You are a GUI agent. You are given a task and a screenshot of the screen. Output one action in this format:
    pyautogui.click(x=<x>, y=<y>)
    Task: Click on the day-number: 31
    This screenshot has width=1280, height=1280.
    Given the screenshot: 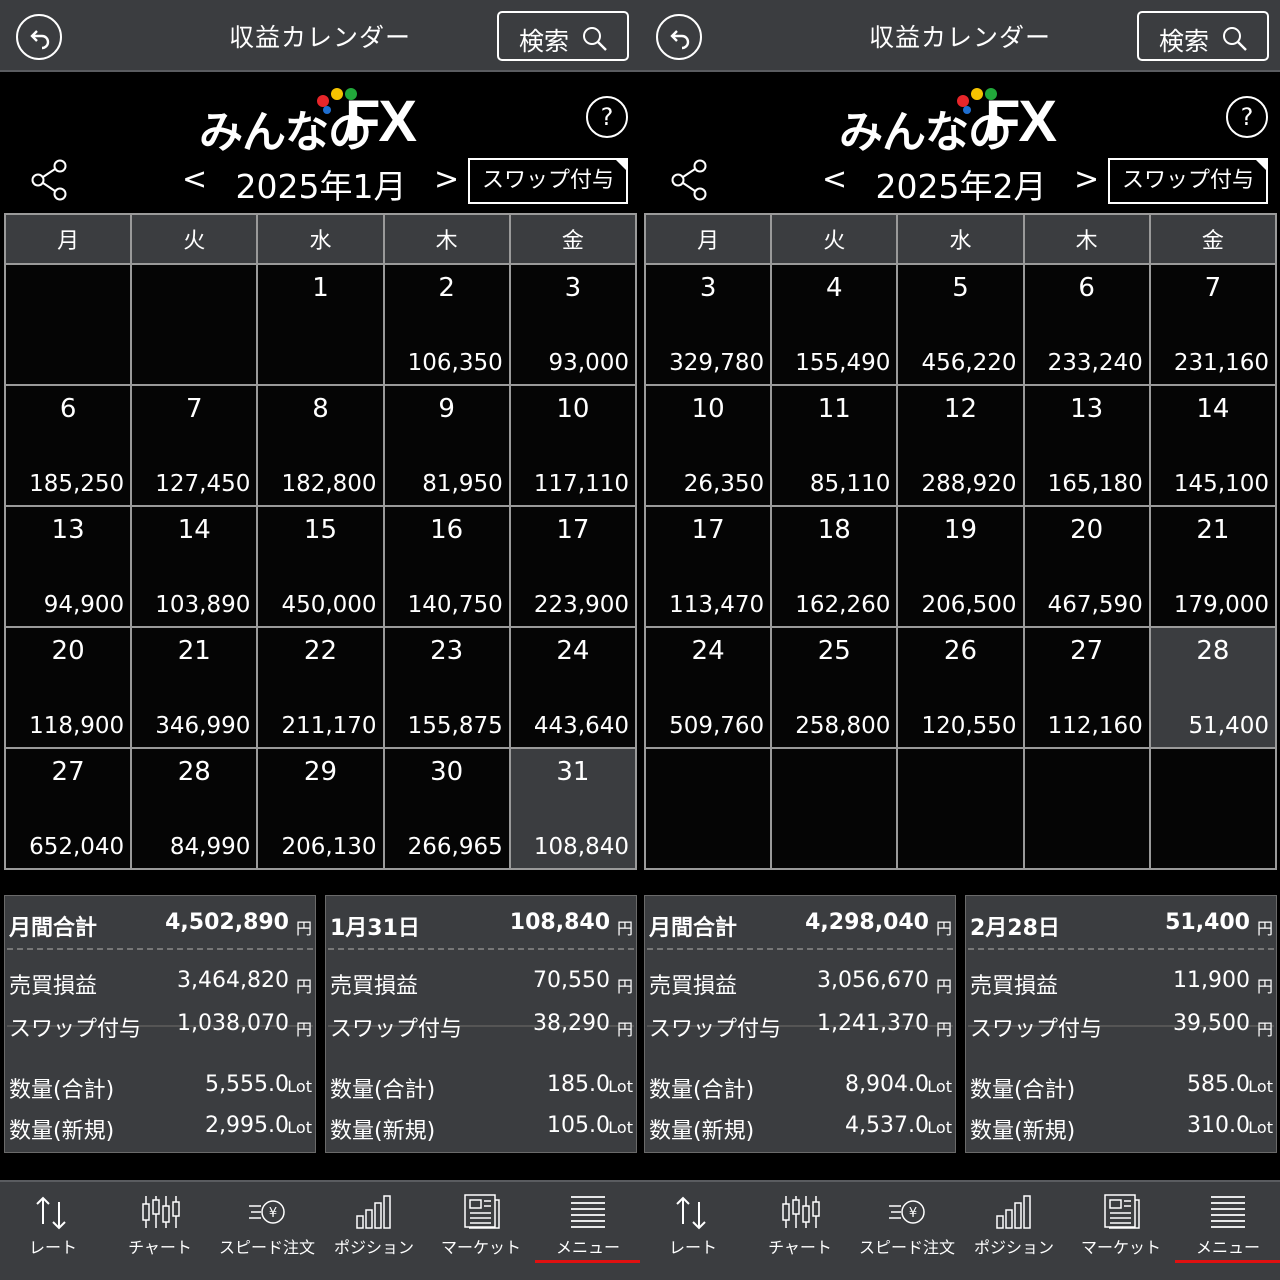 What is the action you would take?
    pyautogui.click(x=573, y=772)
    